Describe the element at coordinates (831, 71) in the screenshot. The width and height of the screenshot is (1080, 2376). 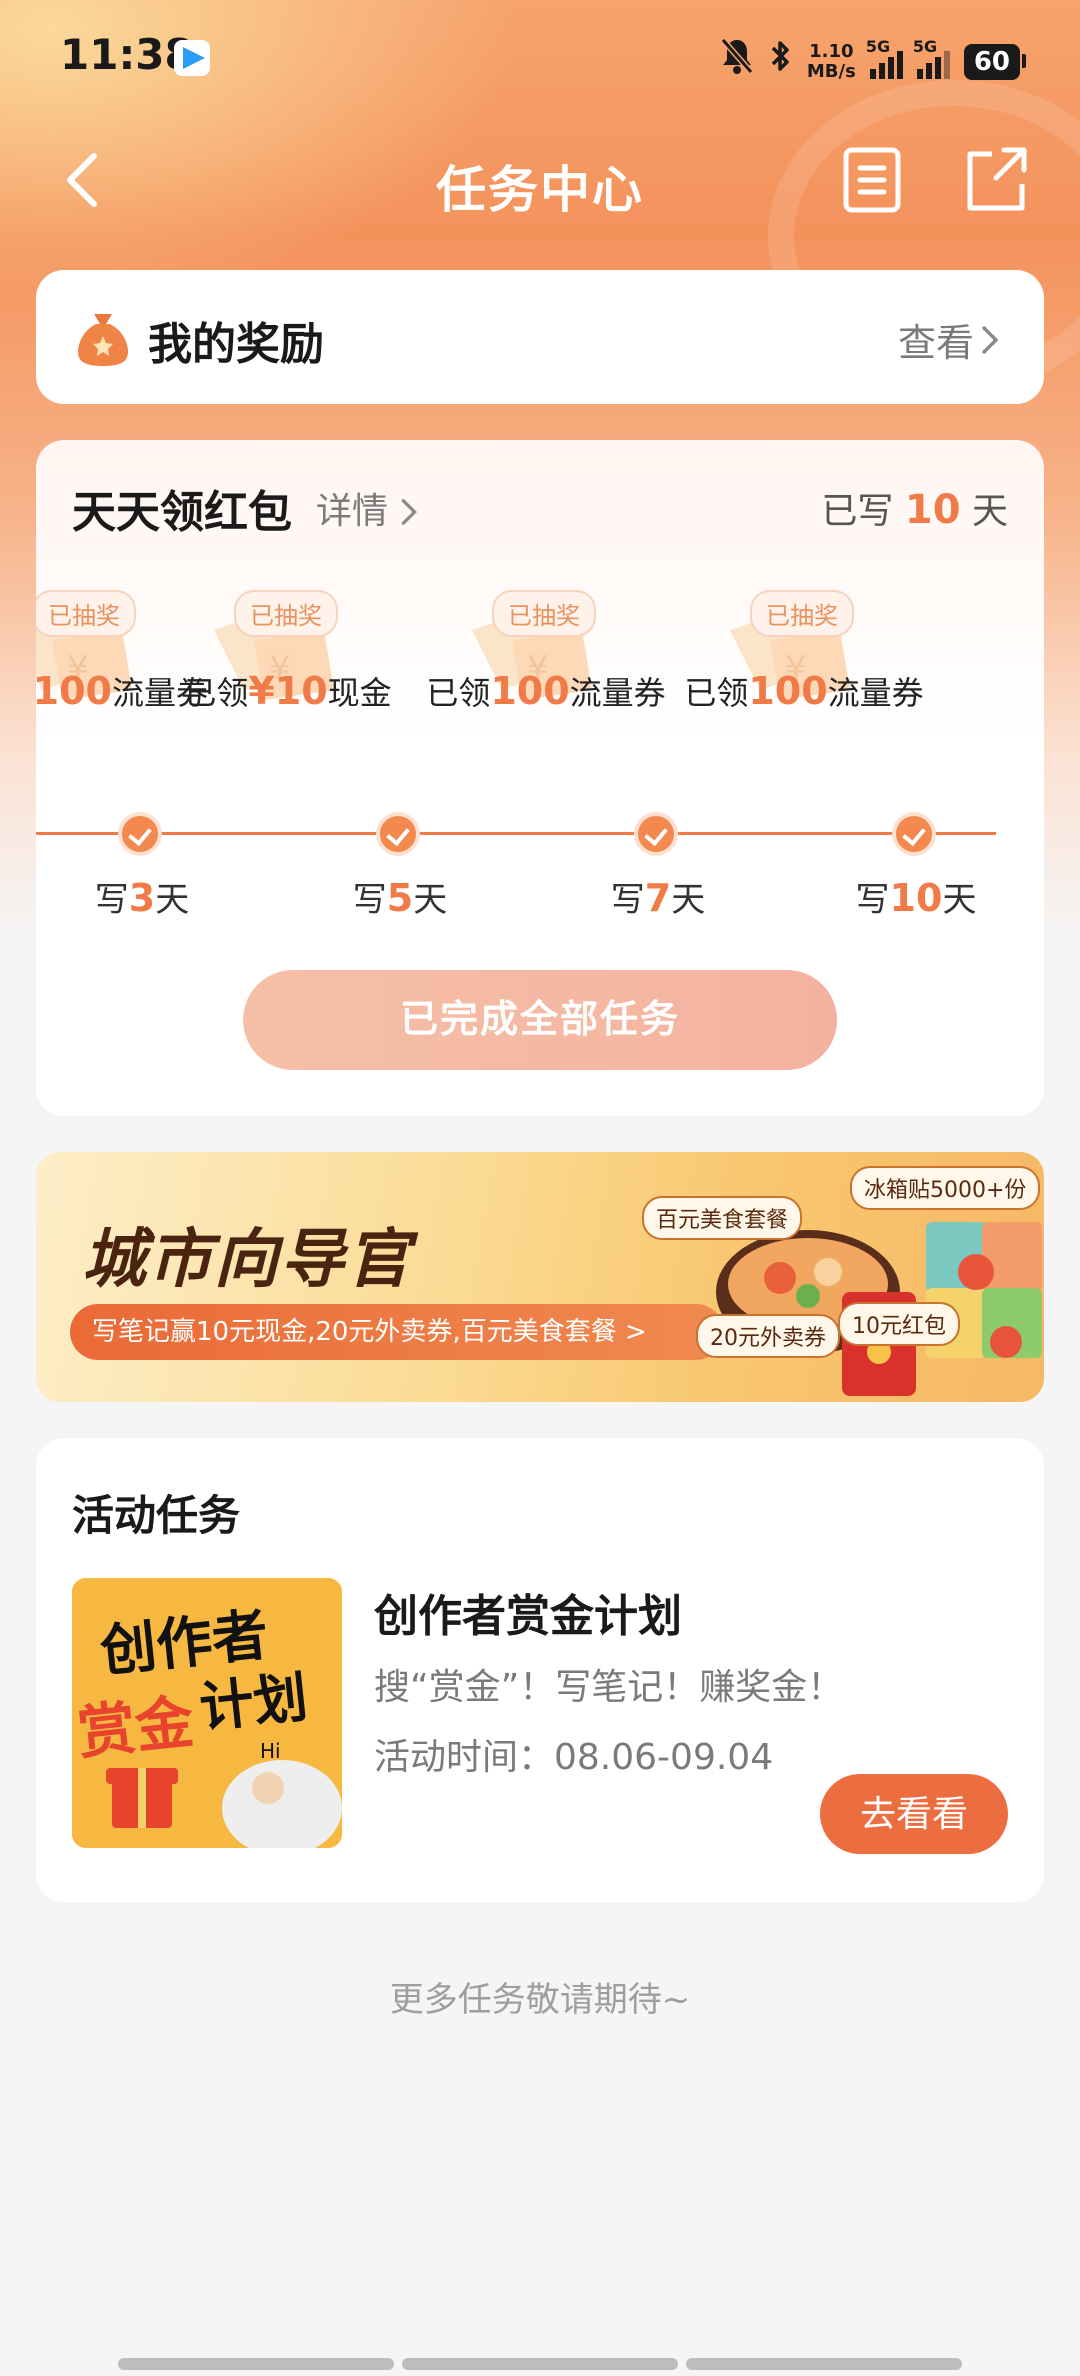
I see `speed-unit: MB/s` at that location.